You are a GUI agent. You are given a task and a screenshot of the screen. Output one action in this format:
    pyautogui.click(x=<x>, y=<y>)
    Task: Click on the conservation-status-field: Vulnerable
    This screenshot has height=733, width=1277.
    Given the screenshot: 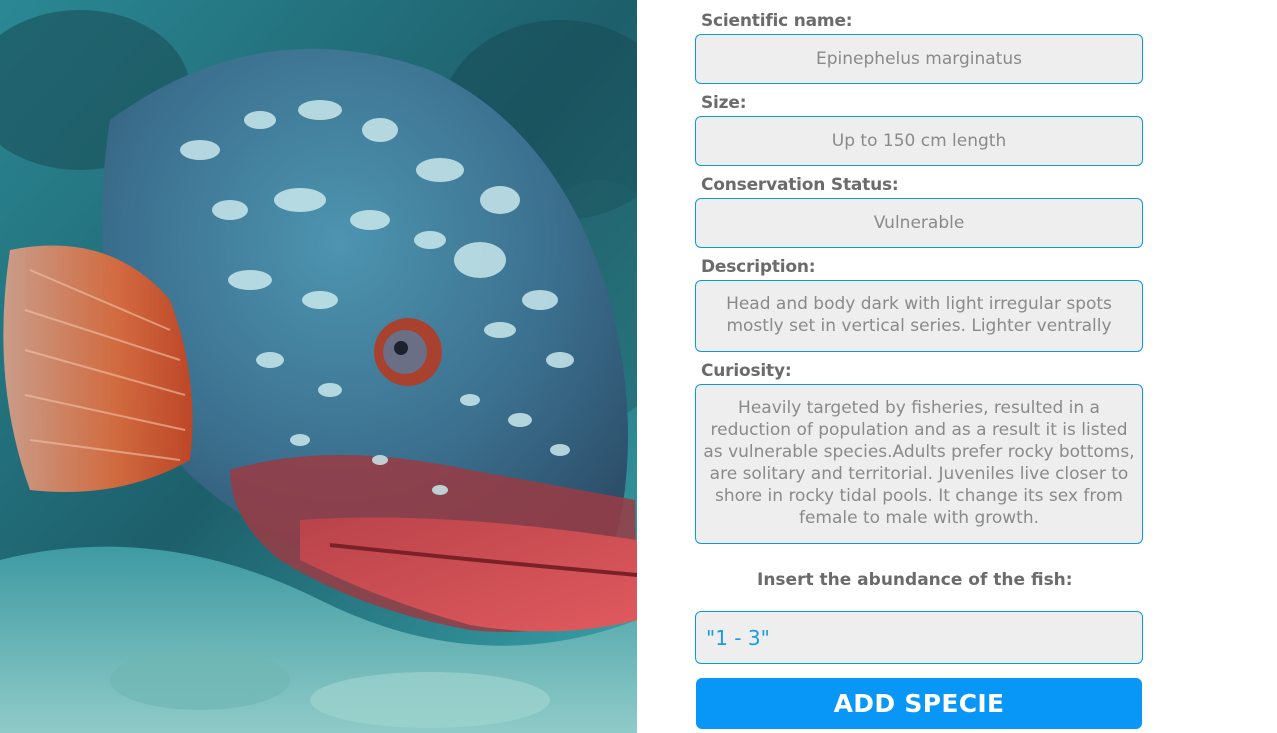 What is the action you would take?
    pyautogui.click(x=919, y=223)
    